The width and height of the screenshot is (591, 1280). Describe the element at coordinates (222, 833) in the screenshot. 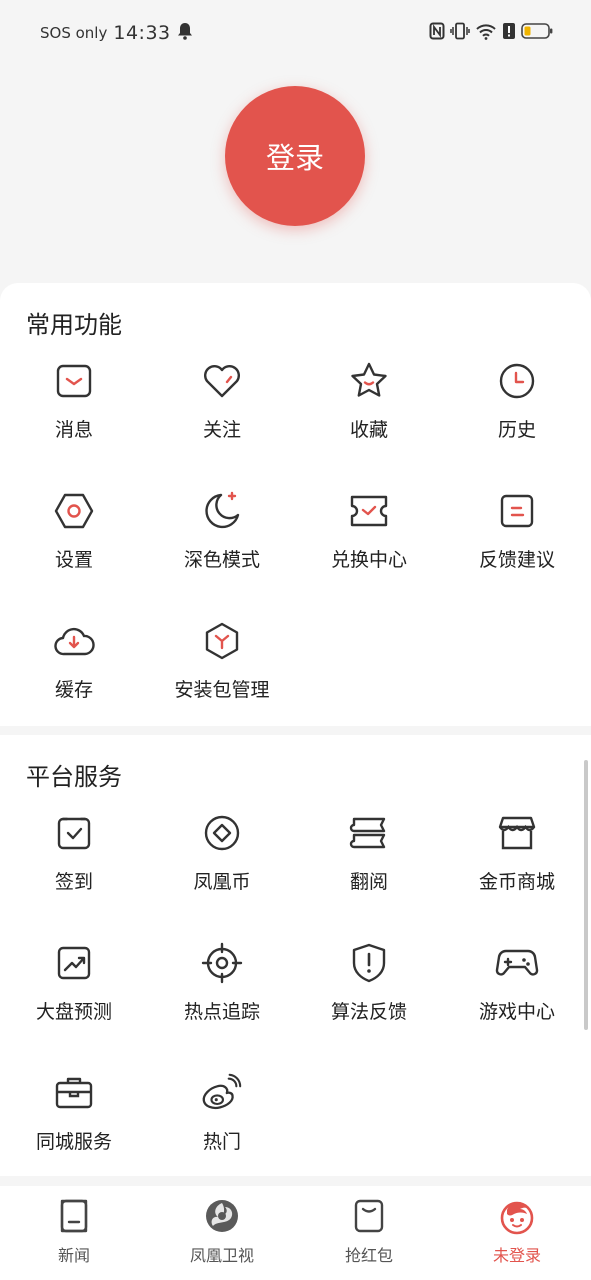

I see `coin-icon` at that location.